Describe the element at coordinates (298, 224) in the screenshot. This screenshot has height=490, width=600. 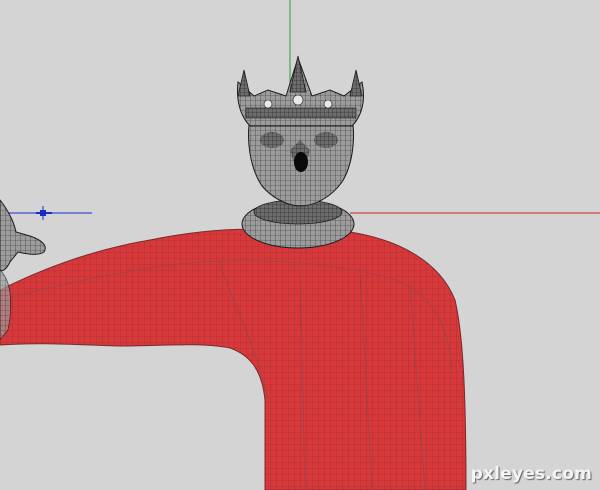
I see `neck-collar-mesh` at that location.